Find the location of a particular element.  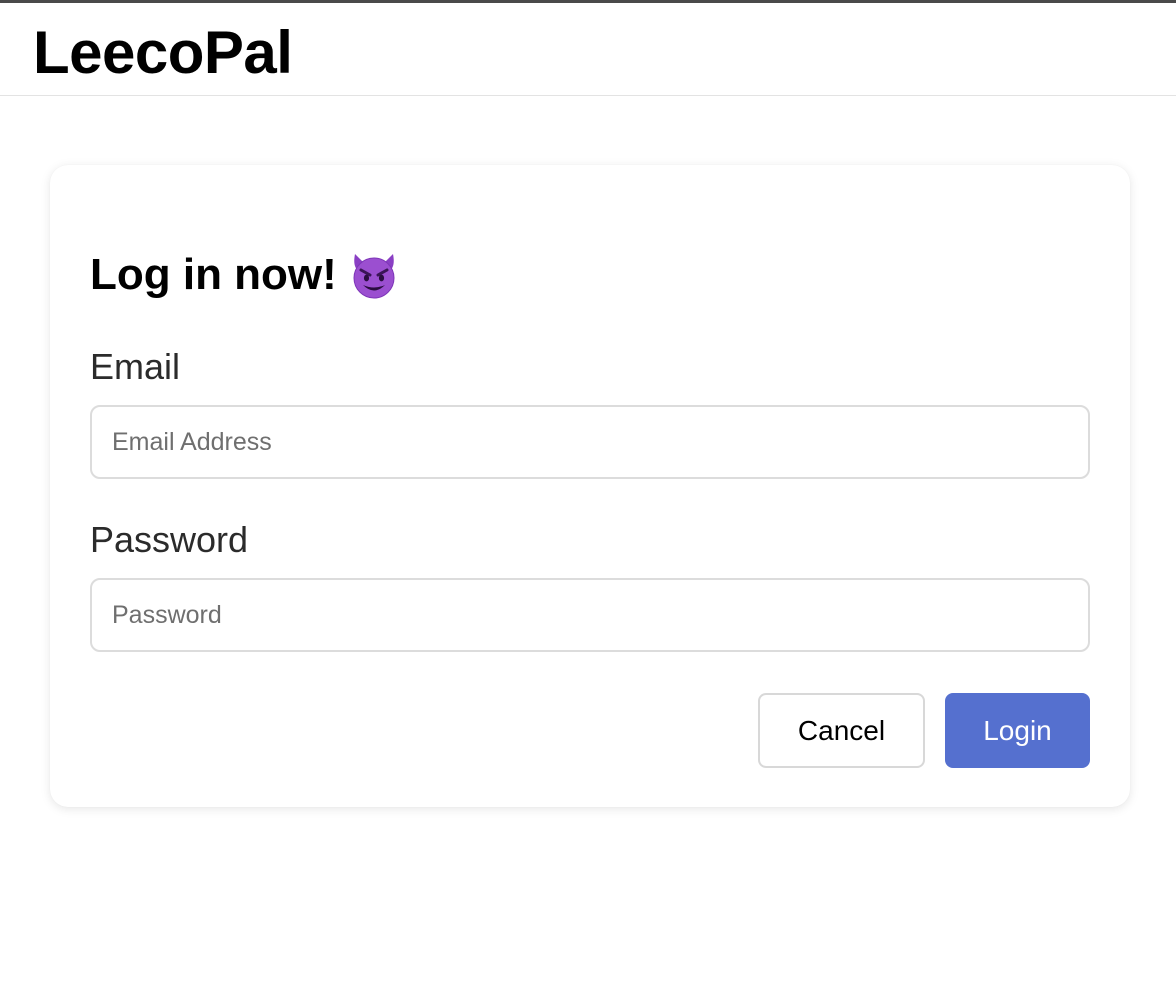

password-input is located at coordinates (590, 615).